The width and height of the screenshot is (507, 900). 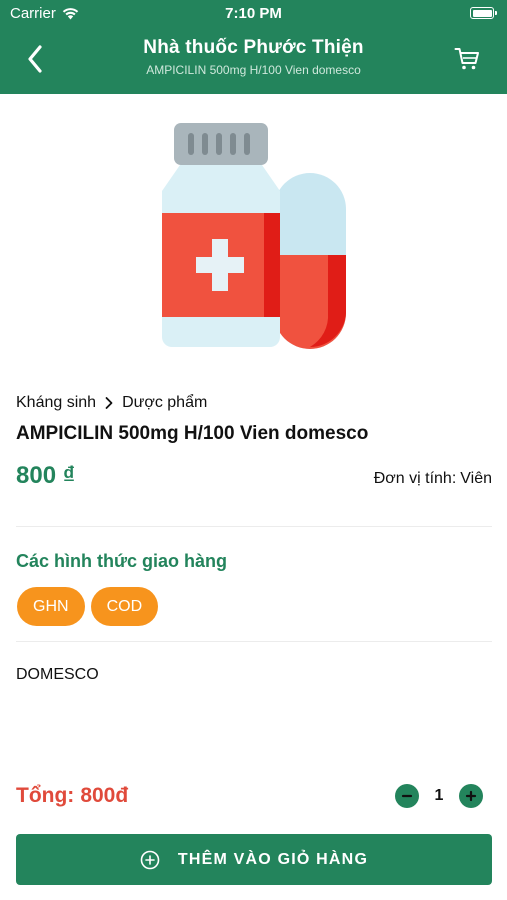 What do you see at coordinates (415, 478) in the screenshot?
I see `unit-label: Đơn vị tính:` at bounding box center [415, 478].